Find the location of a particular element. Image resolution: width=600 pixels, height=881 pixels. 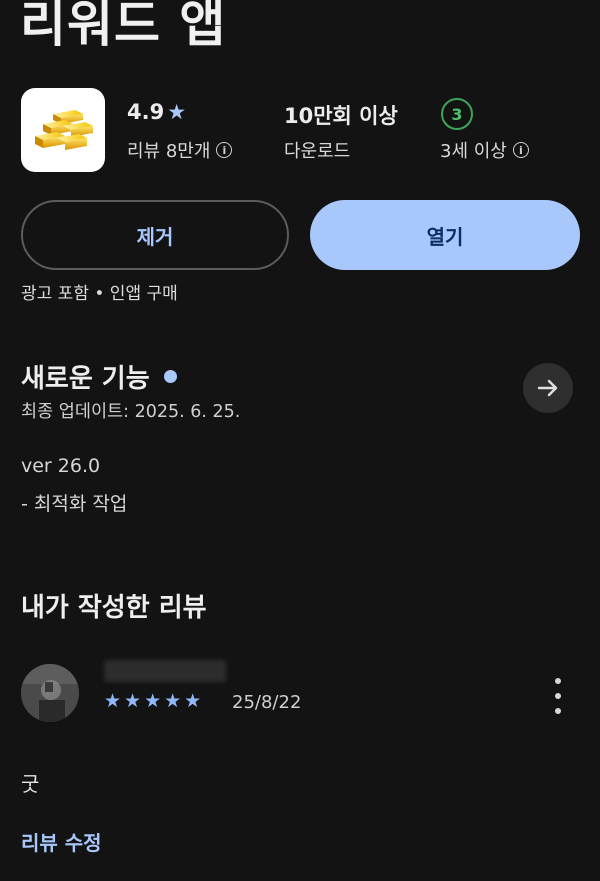

downloads-value: 10만회 이상 is located at coordinates (341, 116).